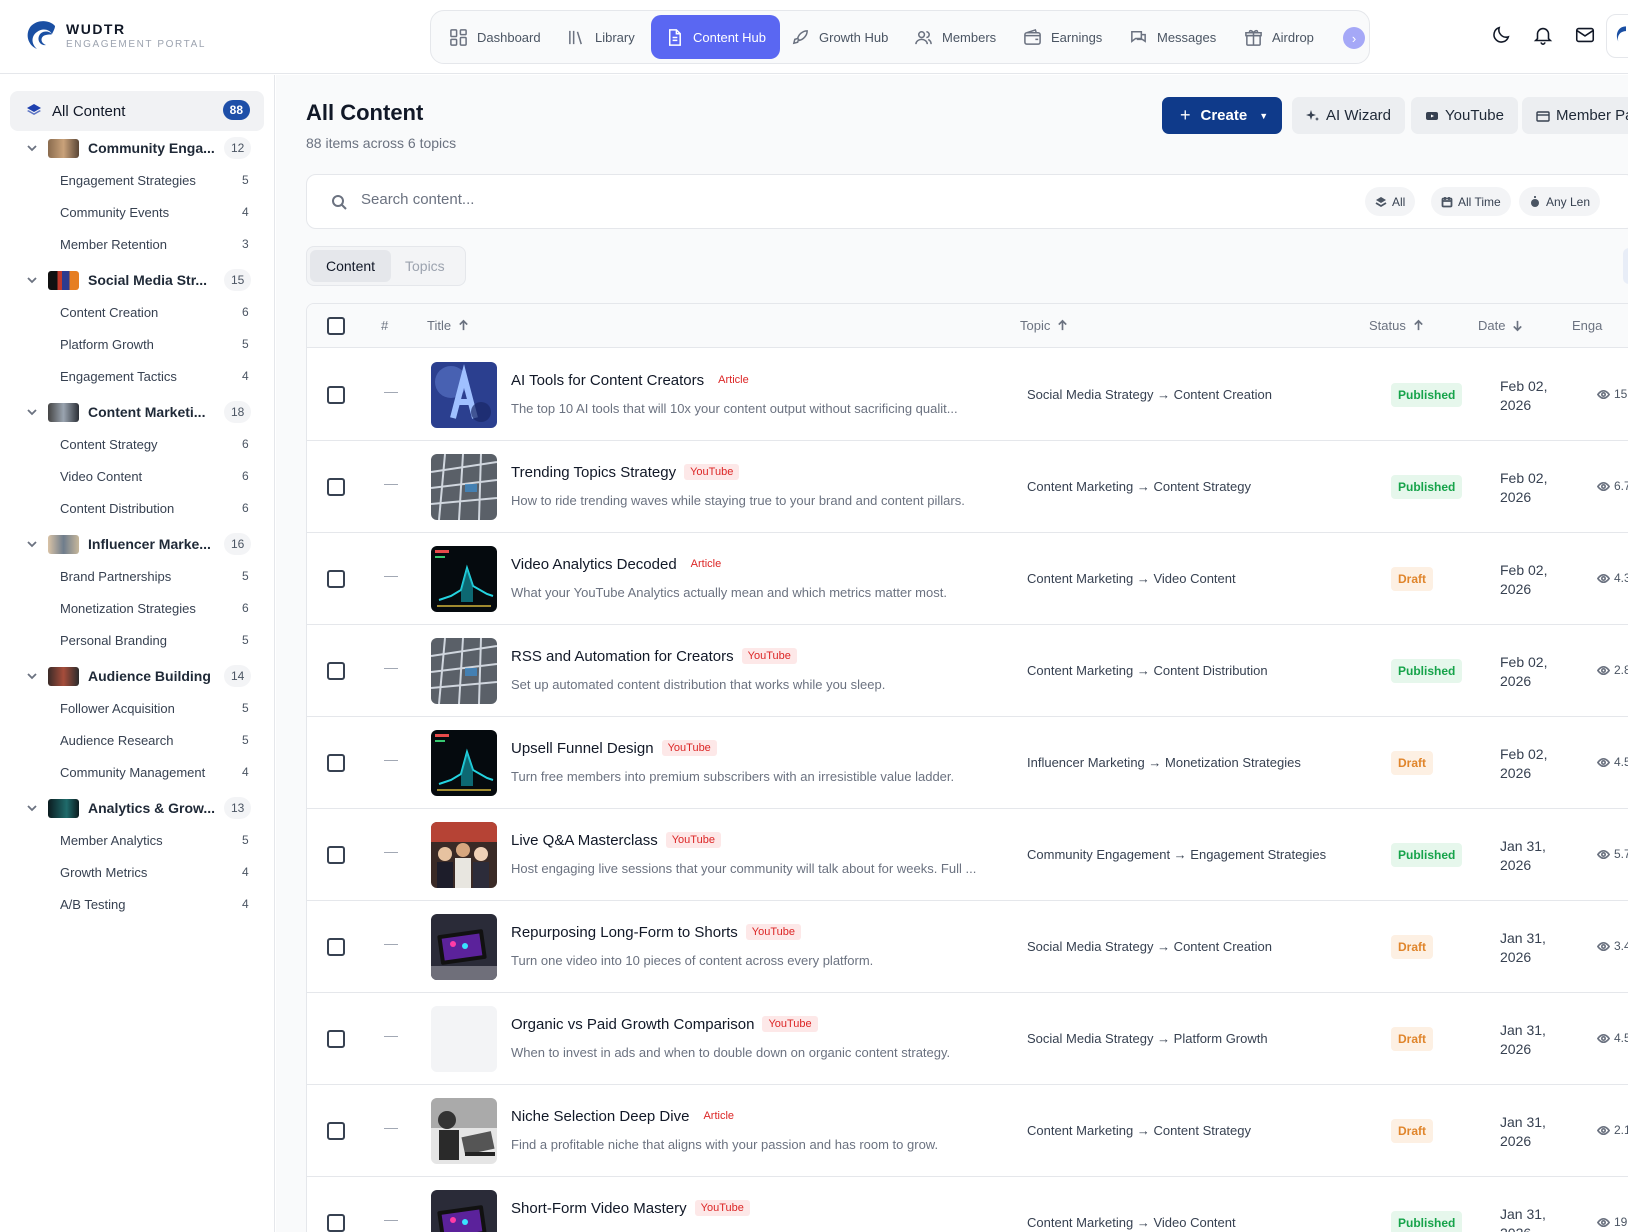 Image resolution: width=1628 pixels, height=1232 pixels. What do you see at coordinates (1354, 38) in the screenshot?
I see `nav-scroll-right-button: ›` at bounding box center [1354, 38].